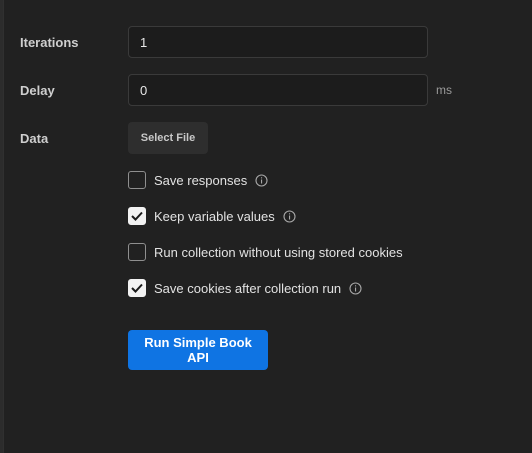  What do you see at coordinates (34, 138) in the screenshot?
I see `data-label: Data` at bounding box center [34, 138].